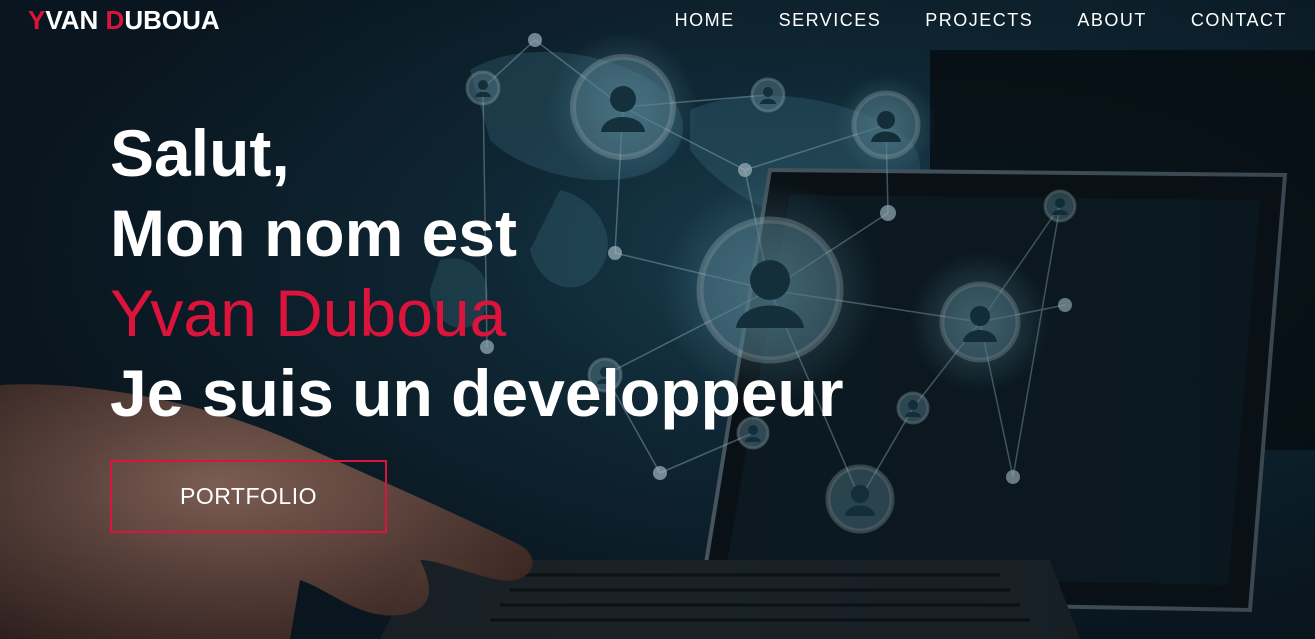  I want to click on brand-first-initial: Y, so click(37, 20).